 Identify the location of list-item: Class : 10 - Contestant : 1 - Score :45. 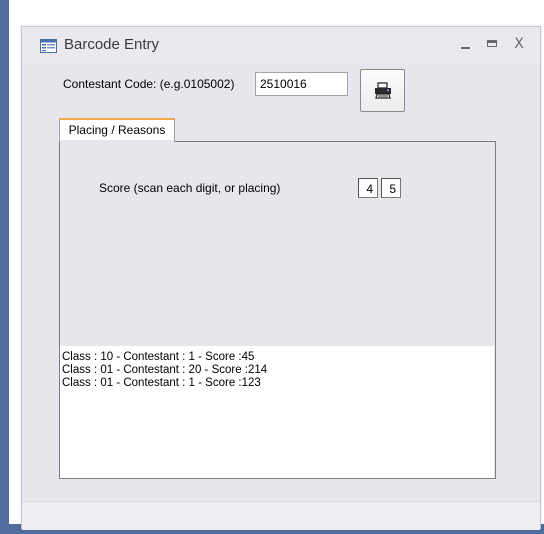
(278, 357).